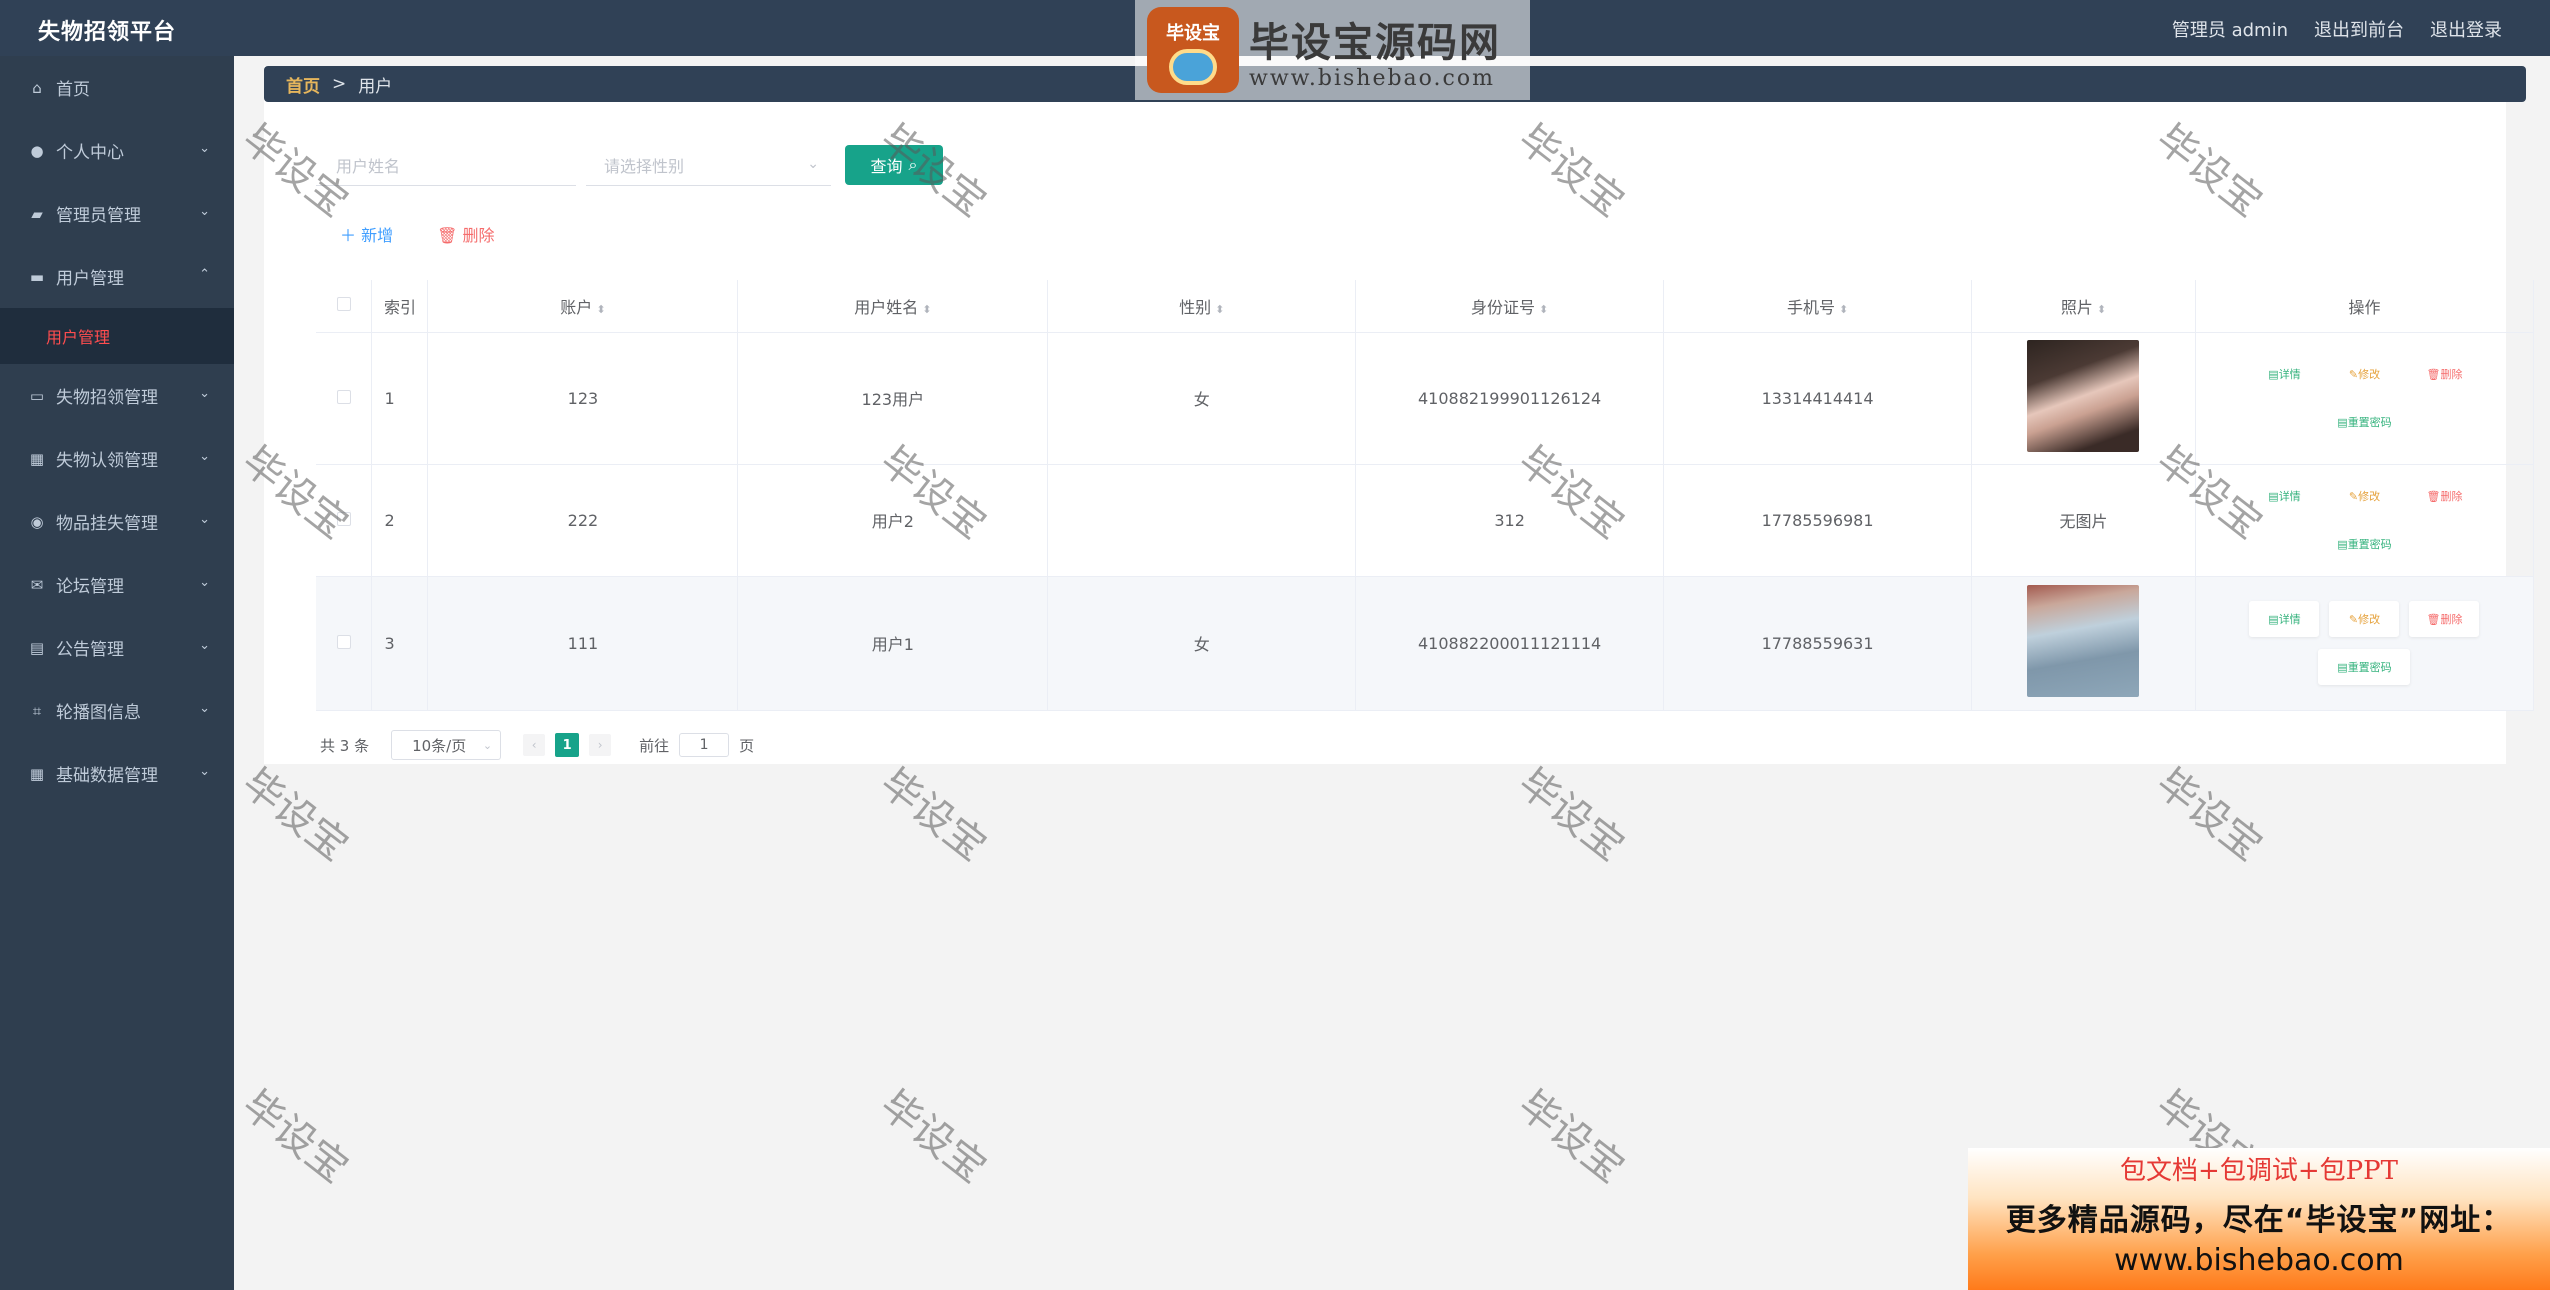 Image resolution: width=2550 pixels, height=1290 pixels. What do you see at coordinates (400, 398) in the screenshot?
I see `cell-index: 1` at bounding box center [400, 398].